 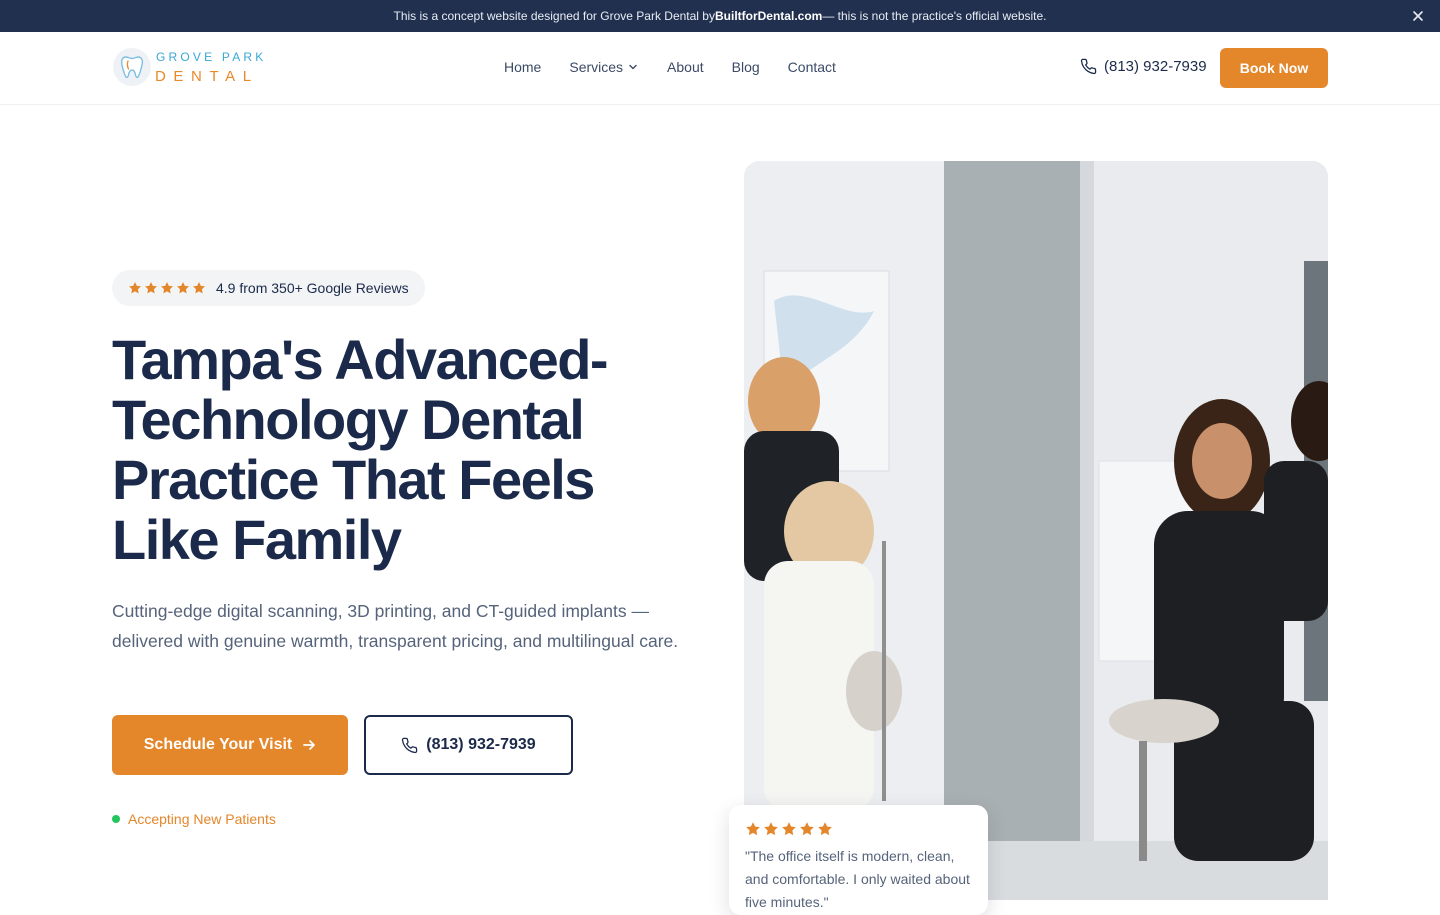 I want to click on nav-item-about: About, so click(x=685, y=67).